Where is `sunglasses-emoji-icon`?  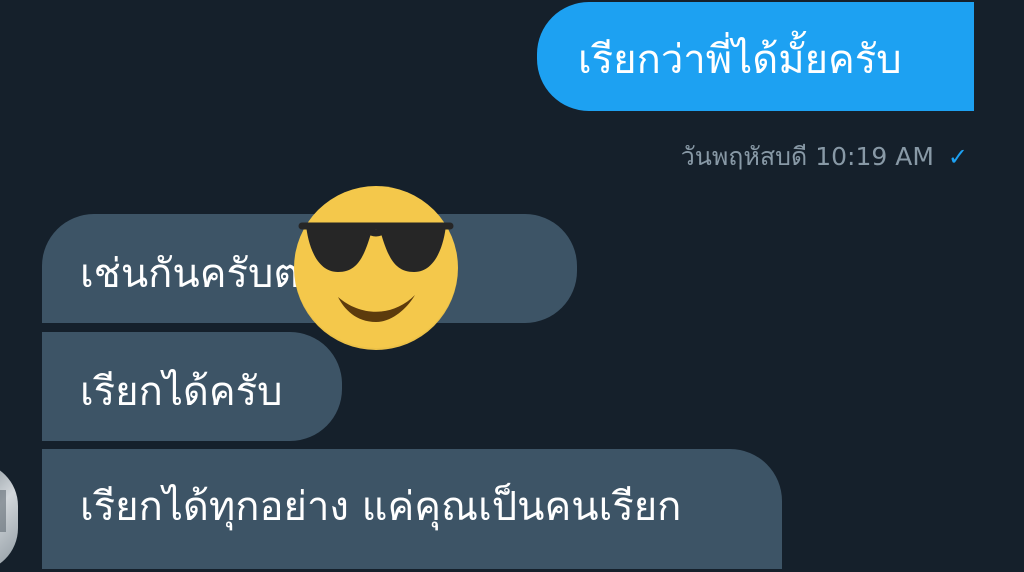
sunglasses-emoji-icon is located at coordinates (376, 272).